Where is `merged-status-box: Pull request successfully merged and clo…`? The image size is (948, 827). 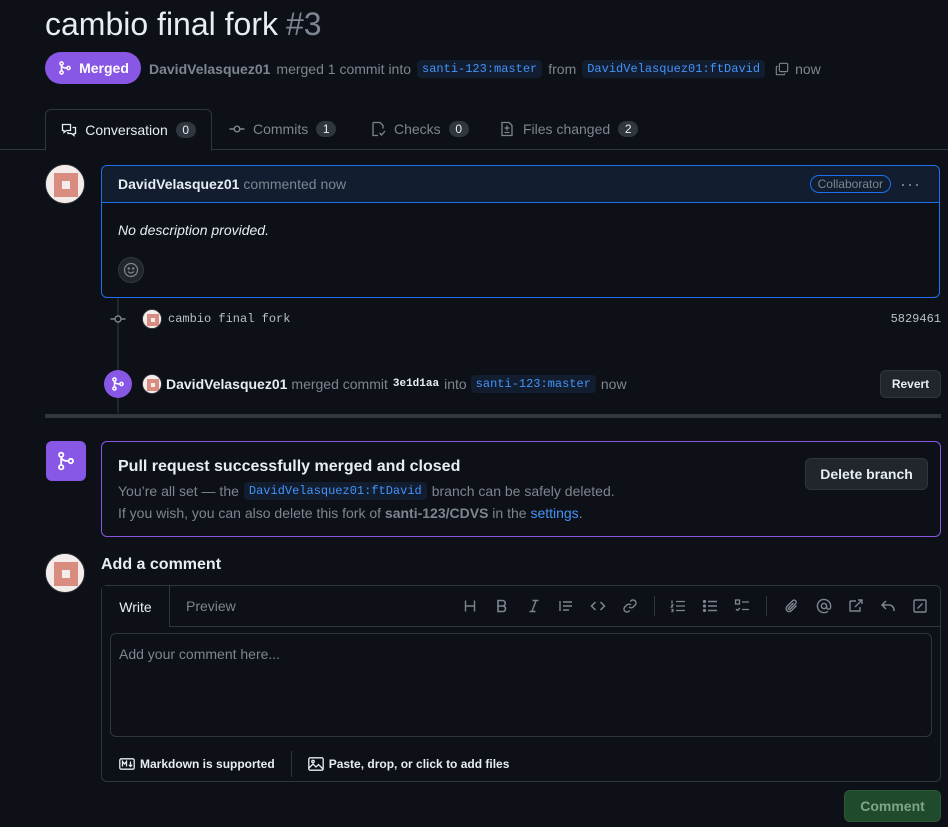 merged-status-box: Pull request successfully merged and clo… is located at coordinates (521, 489).